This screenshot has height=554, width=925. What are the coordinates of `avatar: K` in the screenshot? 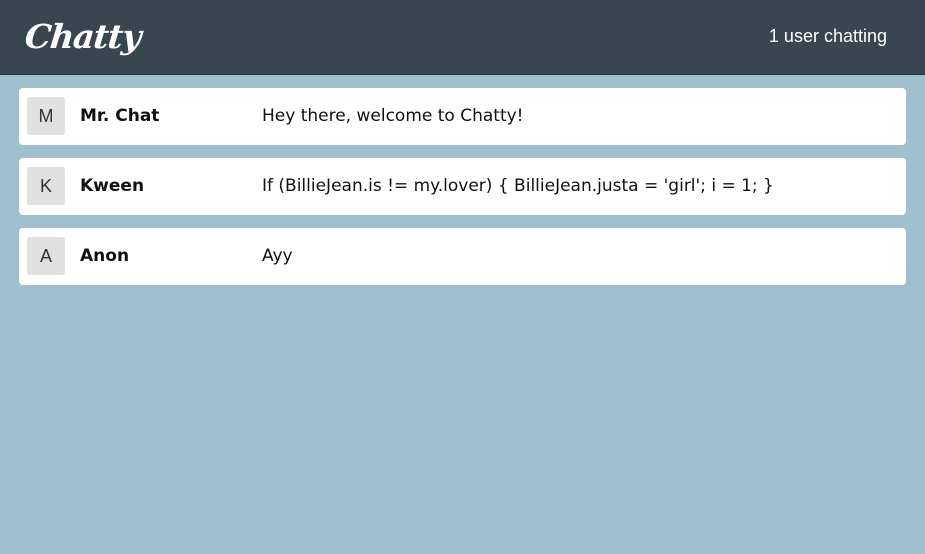 It's located at (46, 186).